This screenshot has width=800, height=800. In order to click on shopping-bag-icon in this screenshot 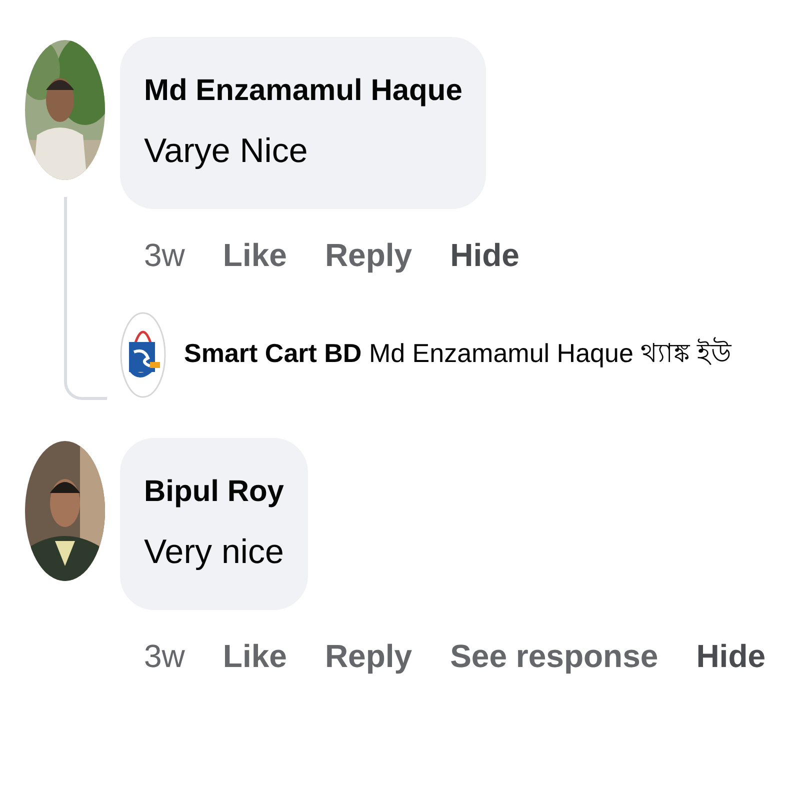, I will do `click(143, 355)`.